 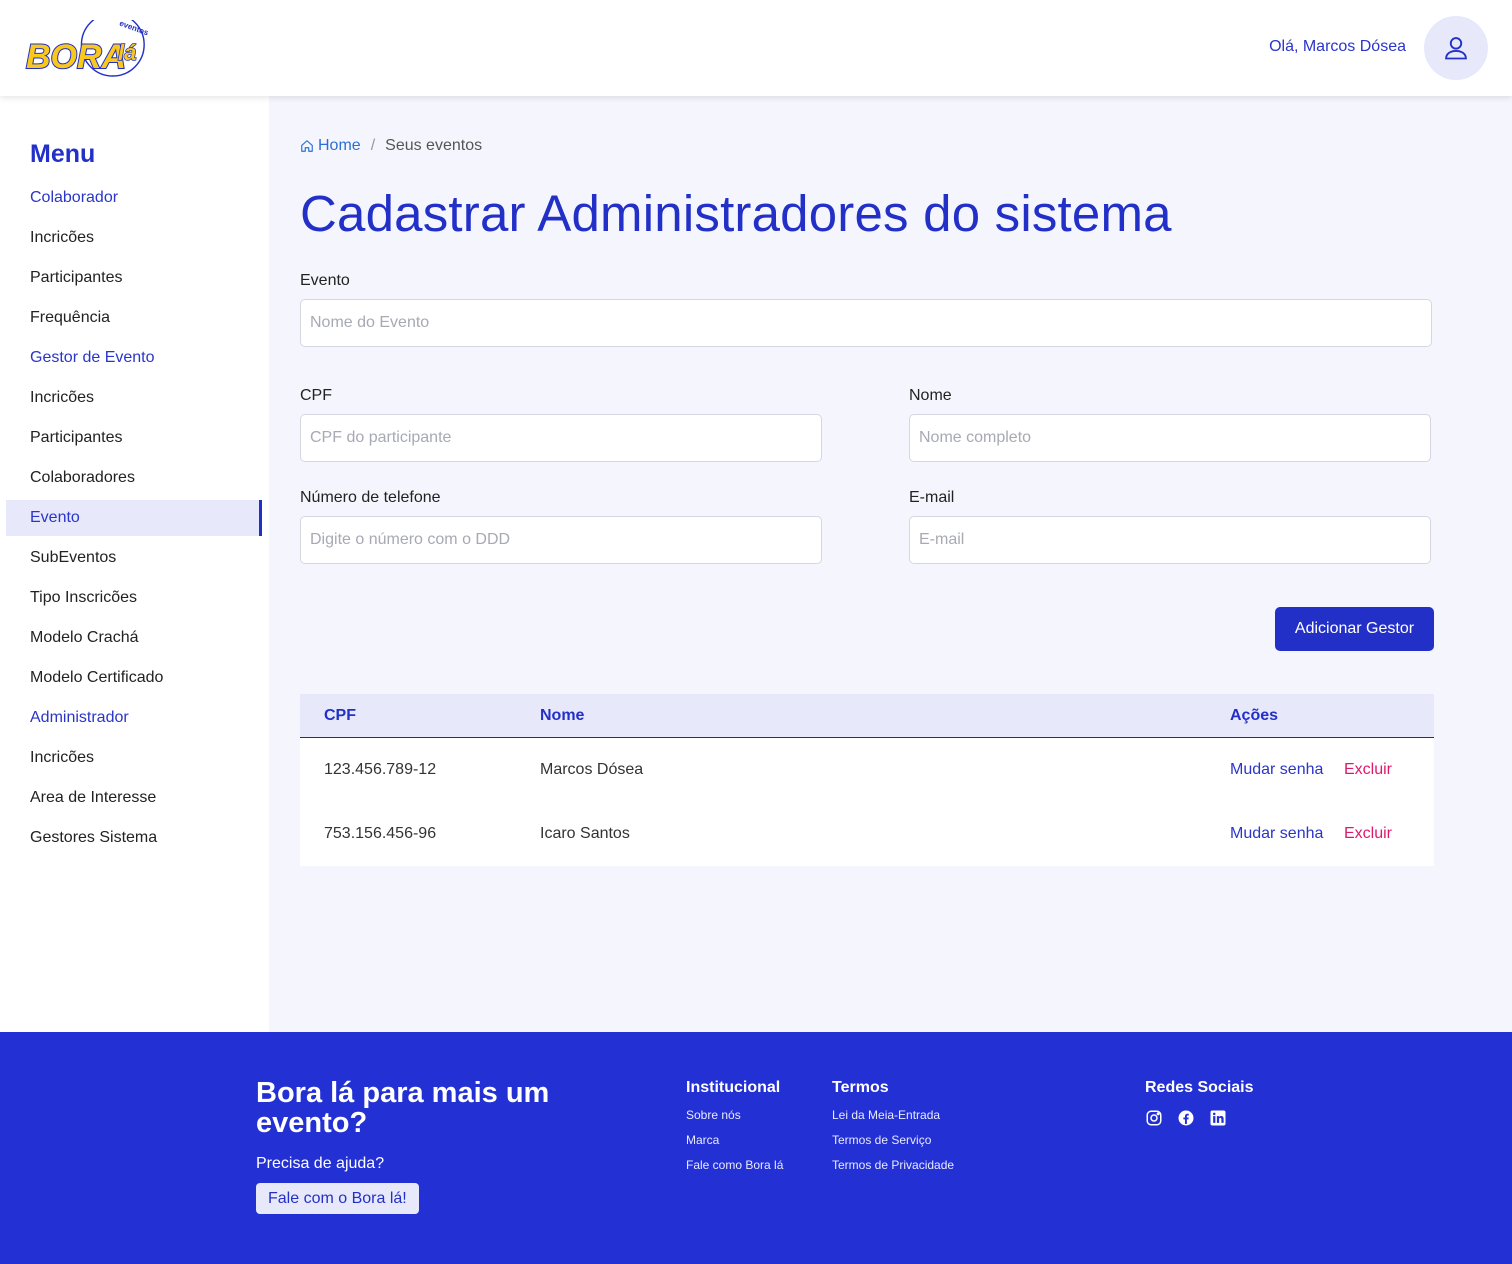 I want to click on sidebar-item-frequencia: Frequência, so click(x=134, y=318).